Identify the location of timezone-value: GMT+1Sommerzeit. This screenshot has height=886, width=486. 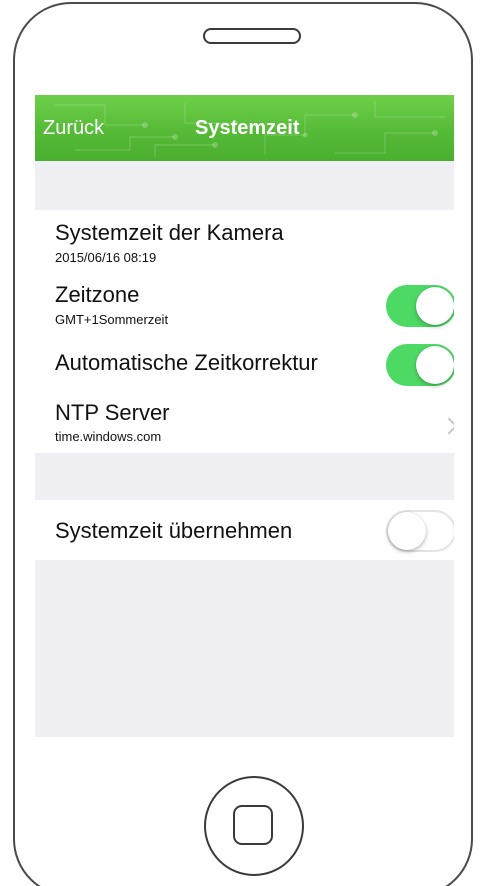
(112, 319).